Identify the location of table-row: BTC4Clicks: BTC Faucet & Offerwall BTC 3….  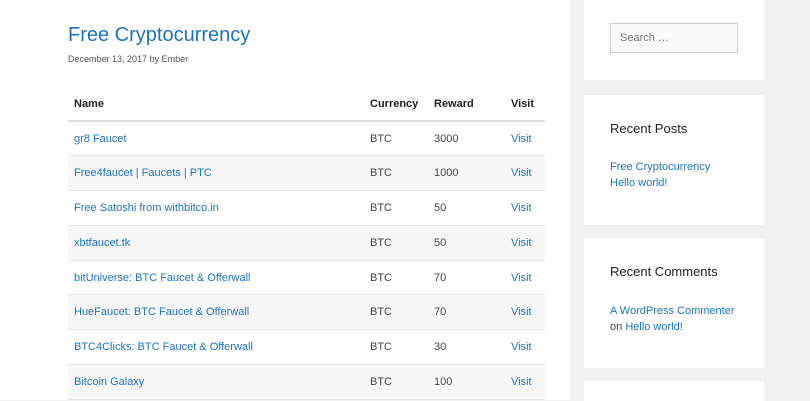
(306, 347).